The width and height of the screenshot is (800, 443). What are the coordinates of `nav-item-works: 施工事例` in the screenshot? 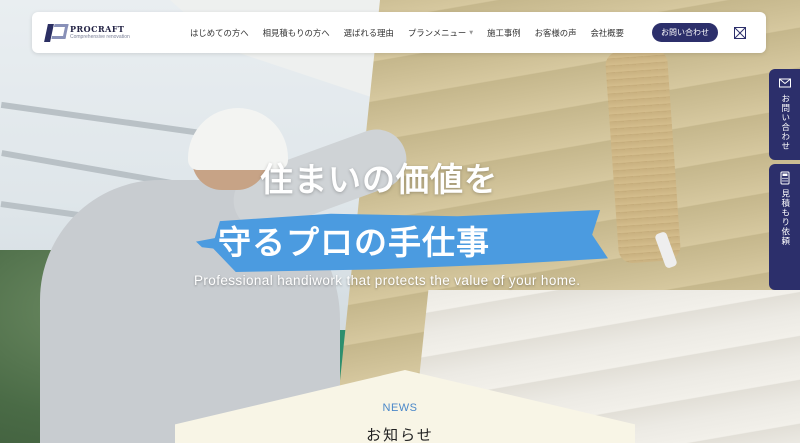 It's located at (504, 33).